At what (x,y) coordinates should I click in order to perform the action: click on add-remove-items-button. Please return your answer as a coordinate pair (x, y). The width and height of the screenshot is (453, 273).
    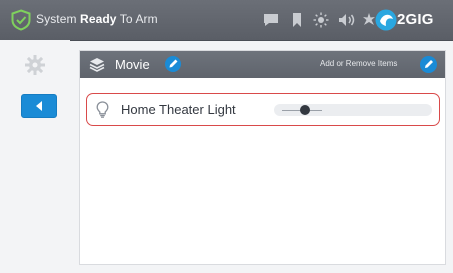
    Looking at the image, I should click on (428, 64).